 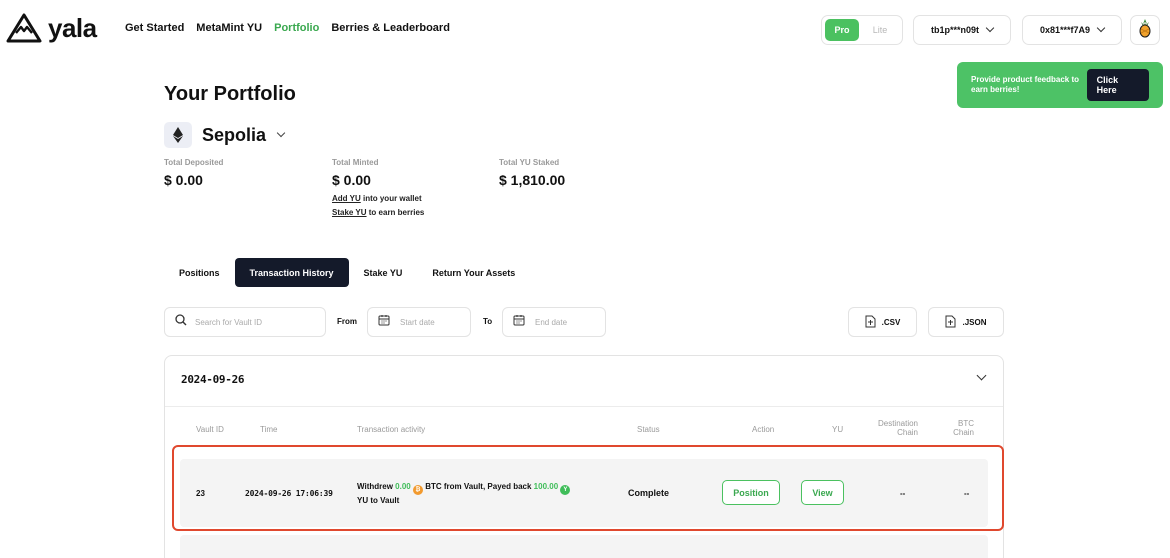 I want to click on network-name: Sepolia, so click(x=234, y=134).